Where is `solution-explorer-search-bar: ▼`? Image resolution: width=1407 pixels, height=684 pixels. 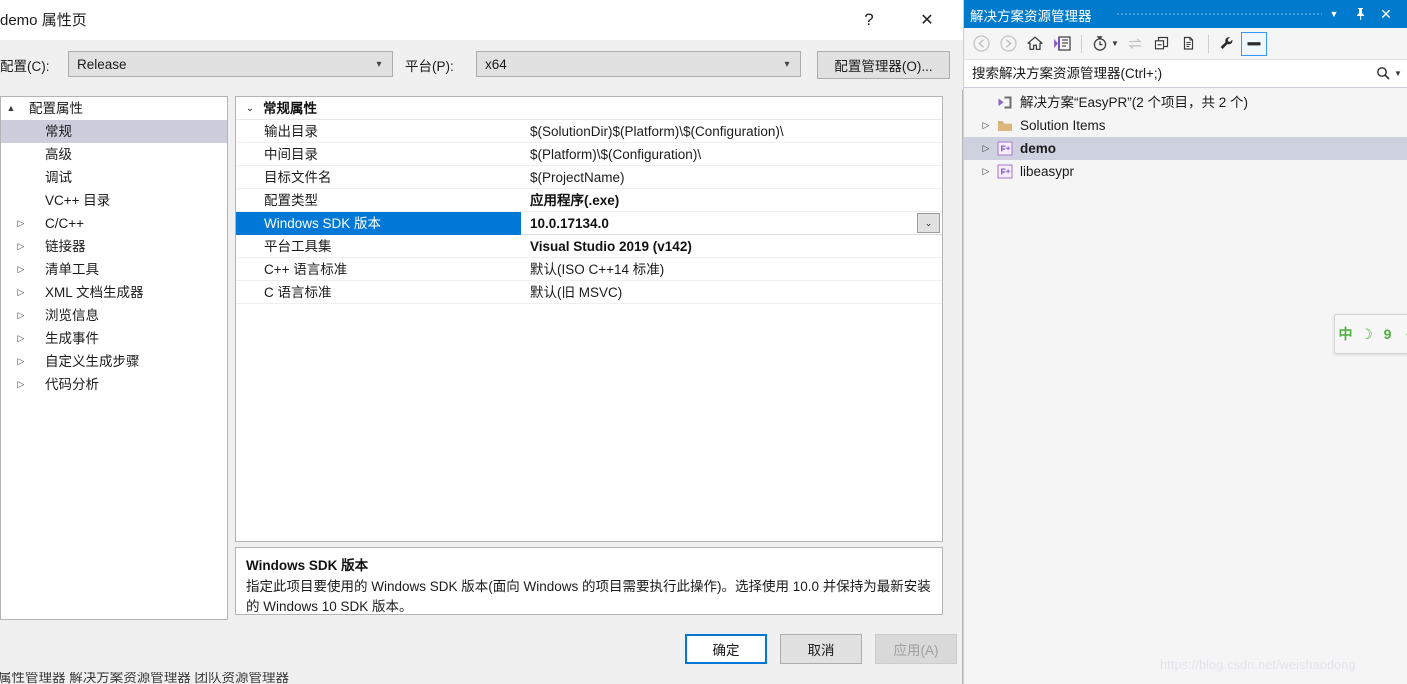 solution-explorer-search-bar: ▼ is located at coordinates (1185, 74).